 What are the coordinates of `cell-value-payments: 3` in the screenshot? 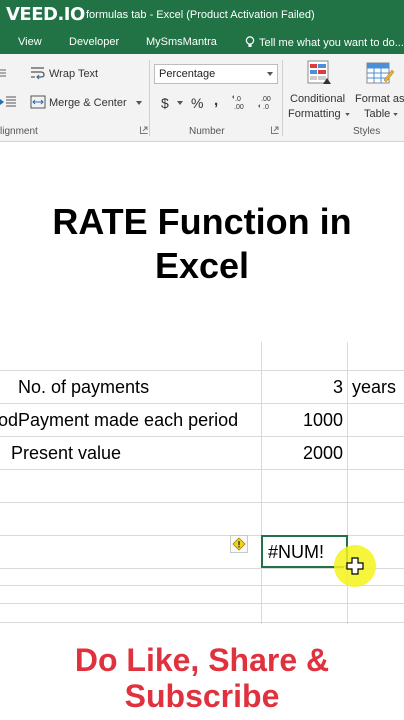 It's located at (303, 387).